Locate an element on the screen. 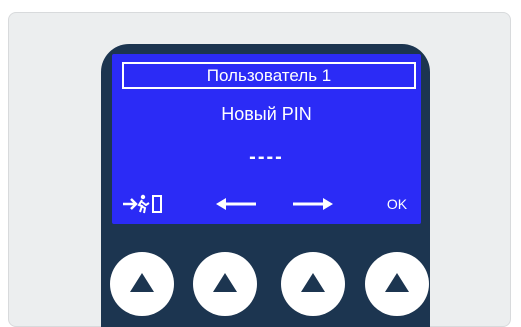  exit-icon is located at coordinates (144, 204).